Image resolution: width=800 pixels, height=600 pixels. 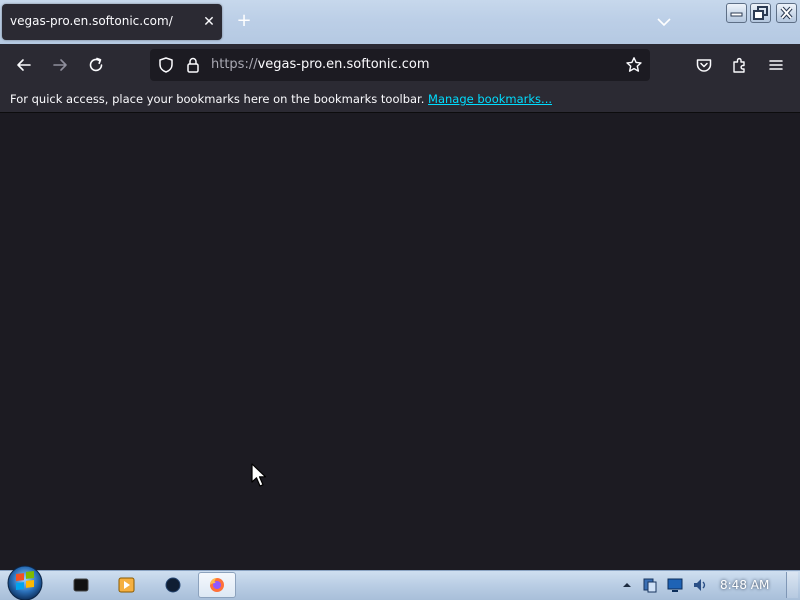 I want to click on back-icon, so click(x=24, y=65).